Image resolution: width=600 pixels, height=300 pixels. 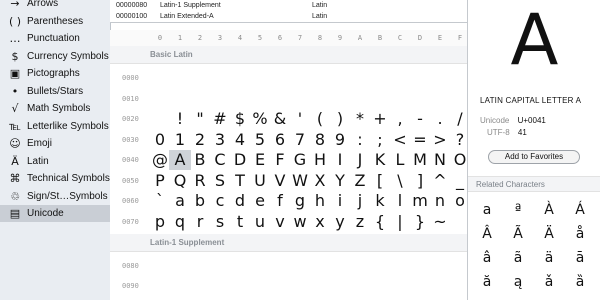 What do you see at coordinates (320, 160) in the screenshot?
I see `character-cell: H` at bounding box center [320, 160].